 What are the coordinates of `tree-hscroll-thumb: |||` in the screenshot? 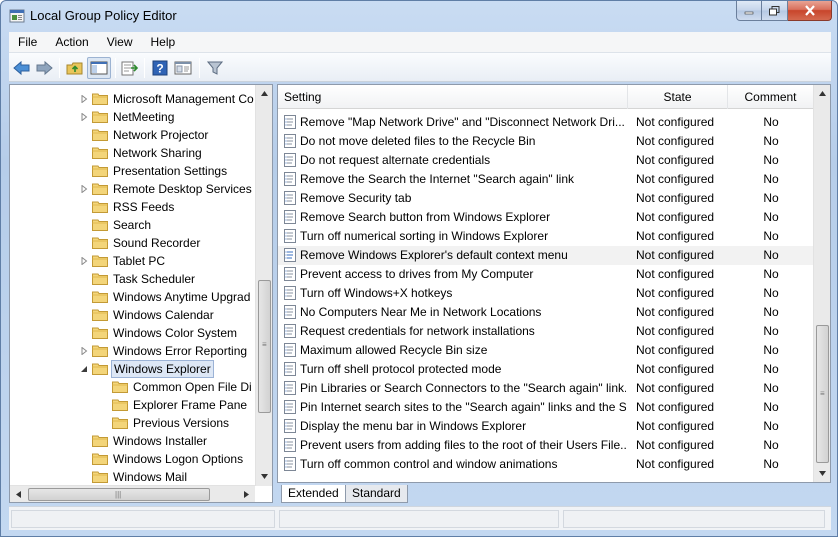 It's located at (119, 494).